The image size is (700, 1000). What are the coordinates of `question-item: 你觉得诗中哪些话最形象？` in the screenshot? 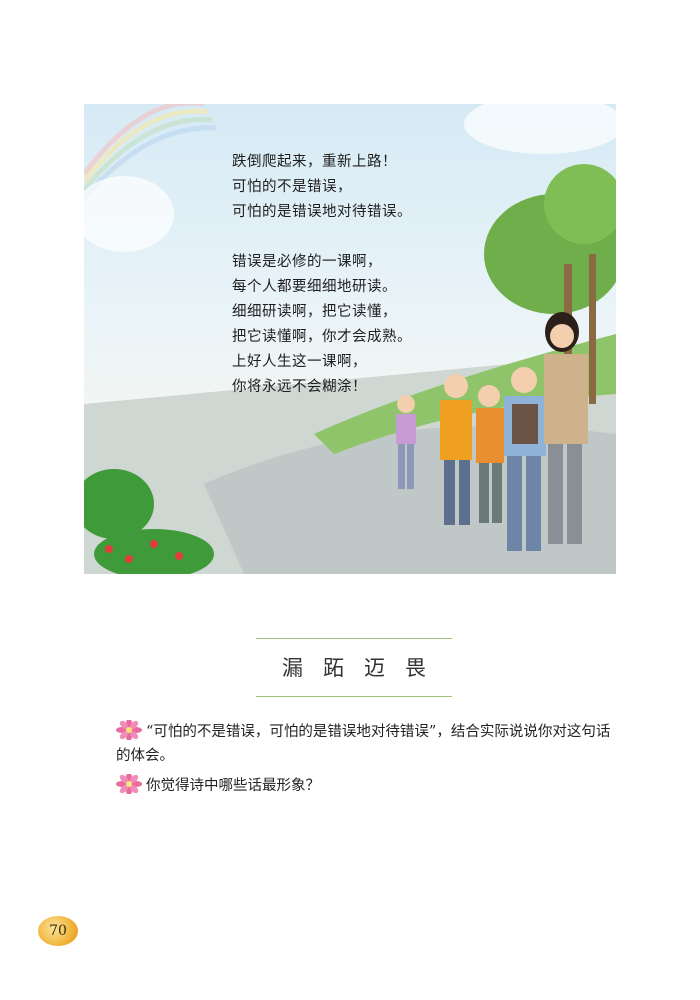 It's located at (366, 785).